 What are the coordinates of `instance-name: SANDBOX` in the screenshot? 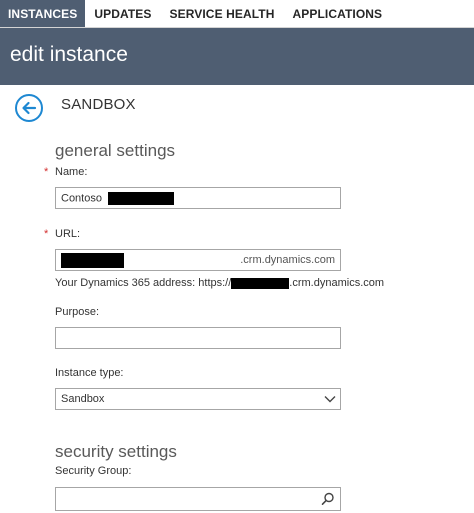 It's located at (98, 104).